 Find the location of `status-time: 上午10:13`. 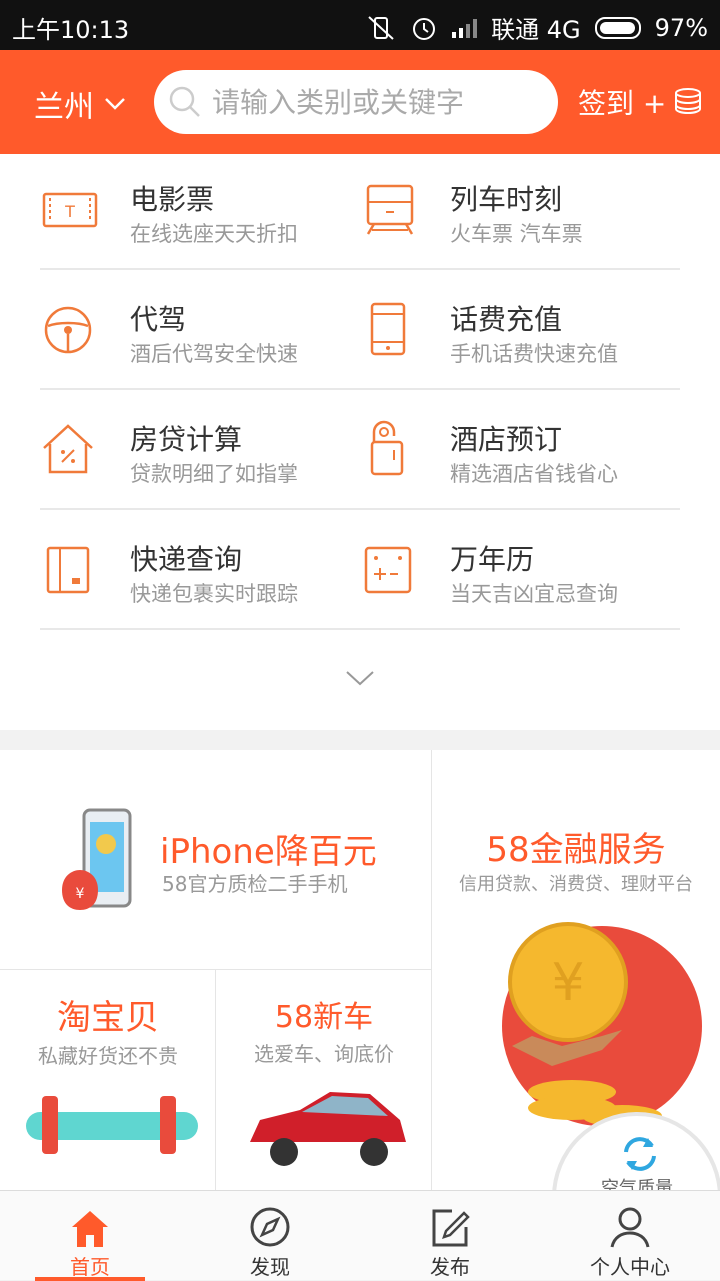

status-time: 上午10:13 is located at coordinates (71, 30).